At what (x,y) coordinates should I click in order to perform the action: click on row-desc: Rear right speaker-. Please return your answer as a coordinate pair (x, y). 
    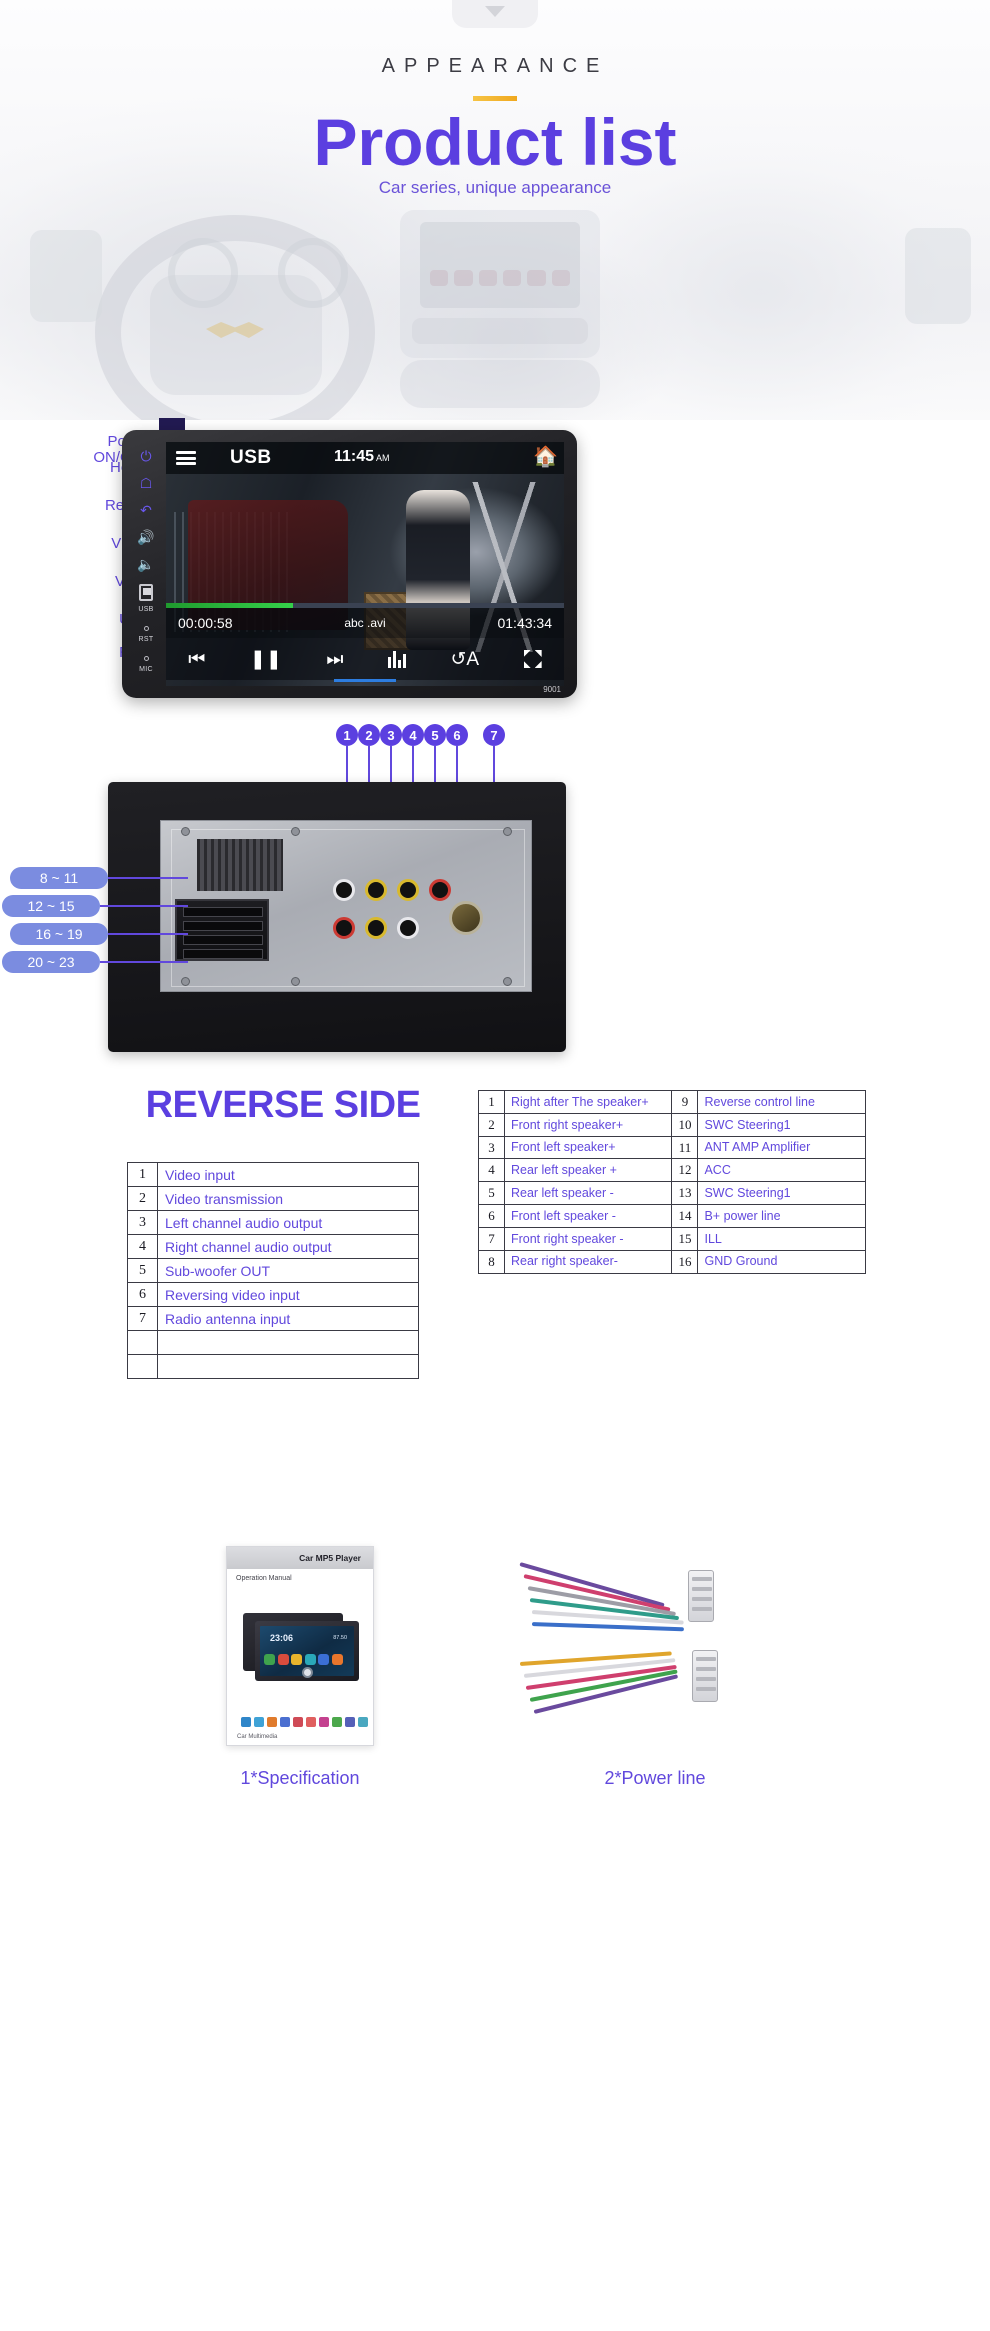
    Looking at the image, I should click on (588, 1261).